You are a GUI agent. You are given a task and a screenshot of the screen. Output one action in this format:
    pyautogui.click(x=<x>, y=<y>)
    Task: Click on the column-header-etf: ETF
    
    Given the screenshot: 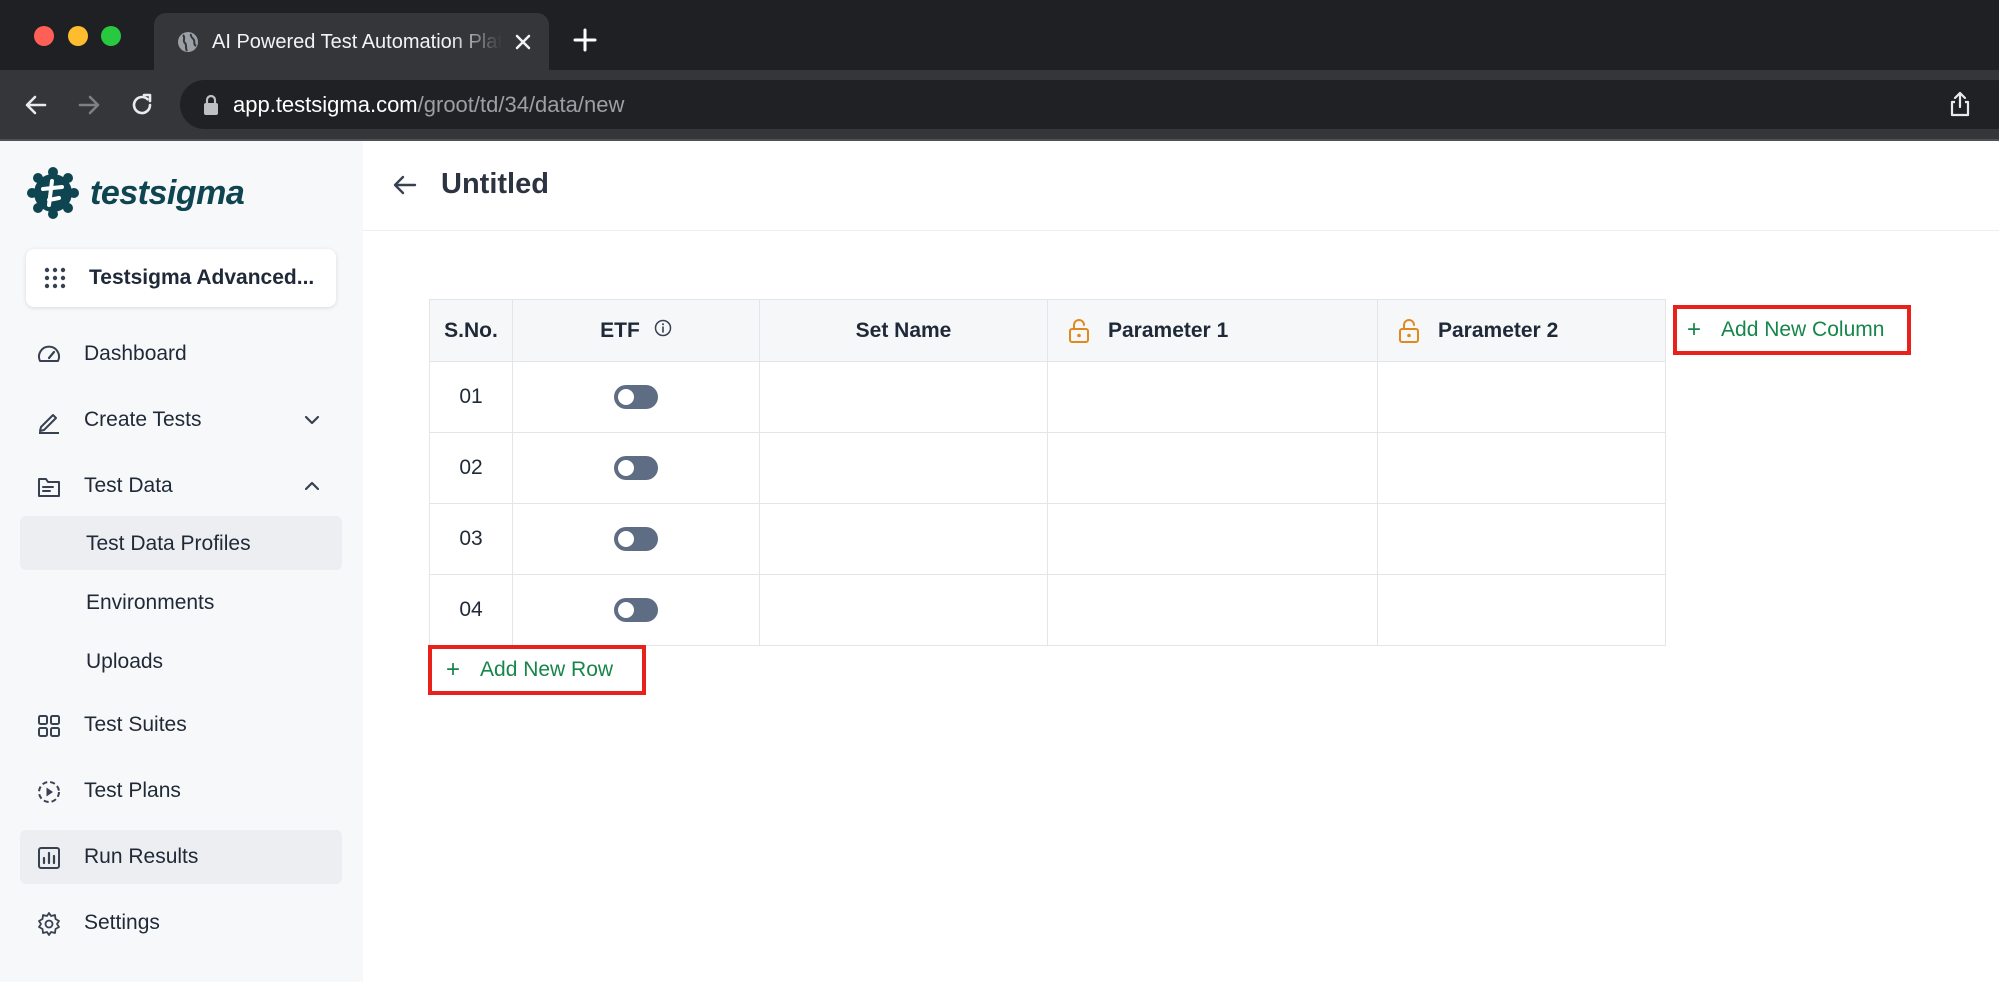 What is the action you would take?
    pyautogui.click(x=636, y=330)
    